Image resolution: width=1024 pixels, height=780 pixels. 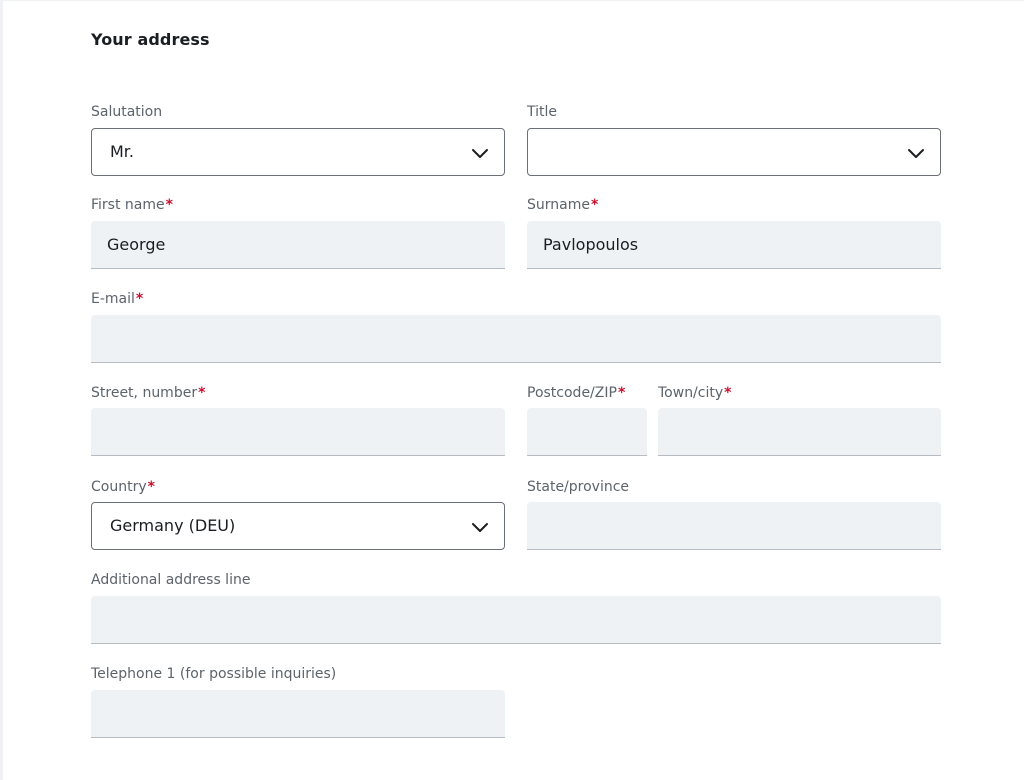 I want to click on additional-label-text: Additional address line, so click(x=171, y=580).